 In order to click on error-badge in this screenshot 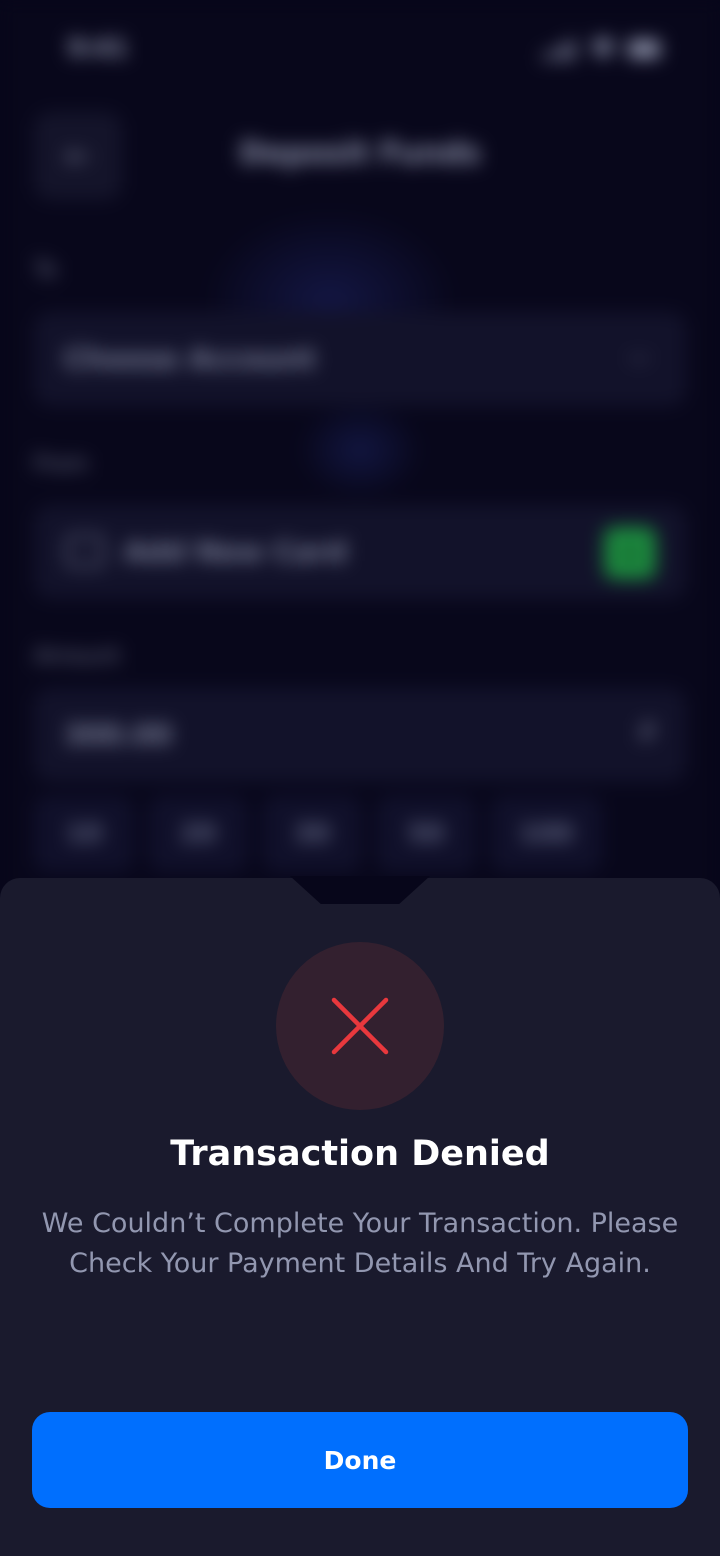, I will do `click(360, 1026)`.